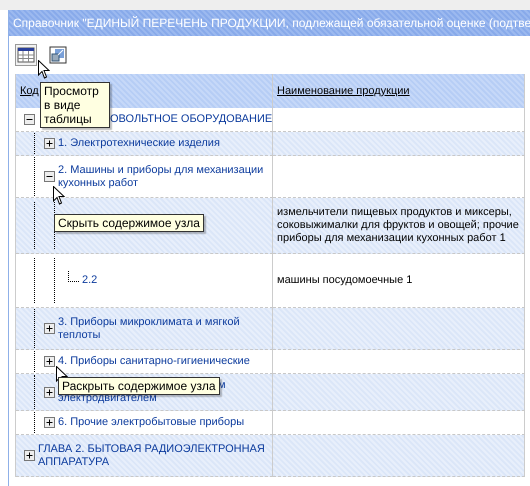 This screenshot has width=530, height=486. I want to click on tree-node-link: 4. Приборы санитарно-гигиенические, so click(154, 361).